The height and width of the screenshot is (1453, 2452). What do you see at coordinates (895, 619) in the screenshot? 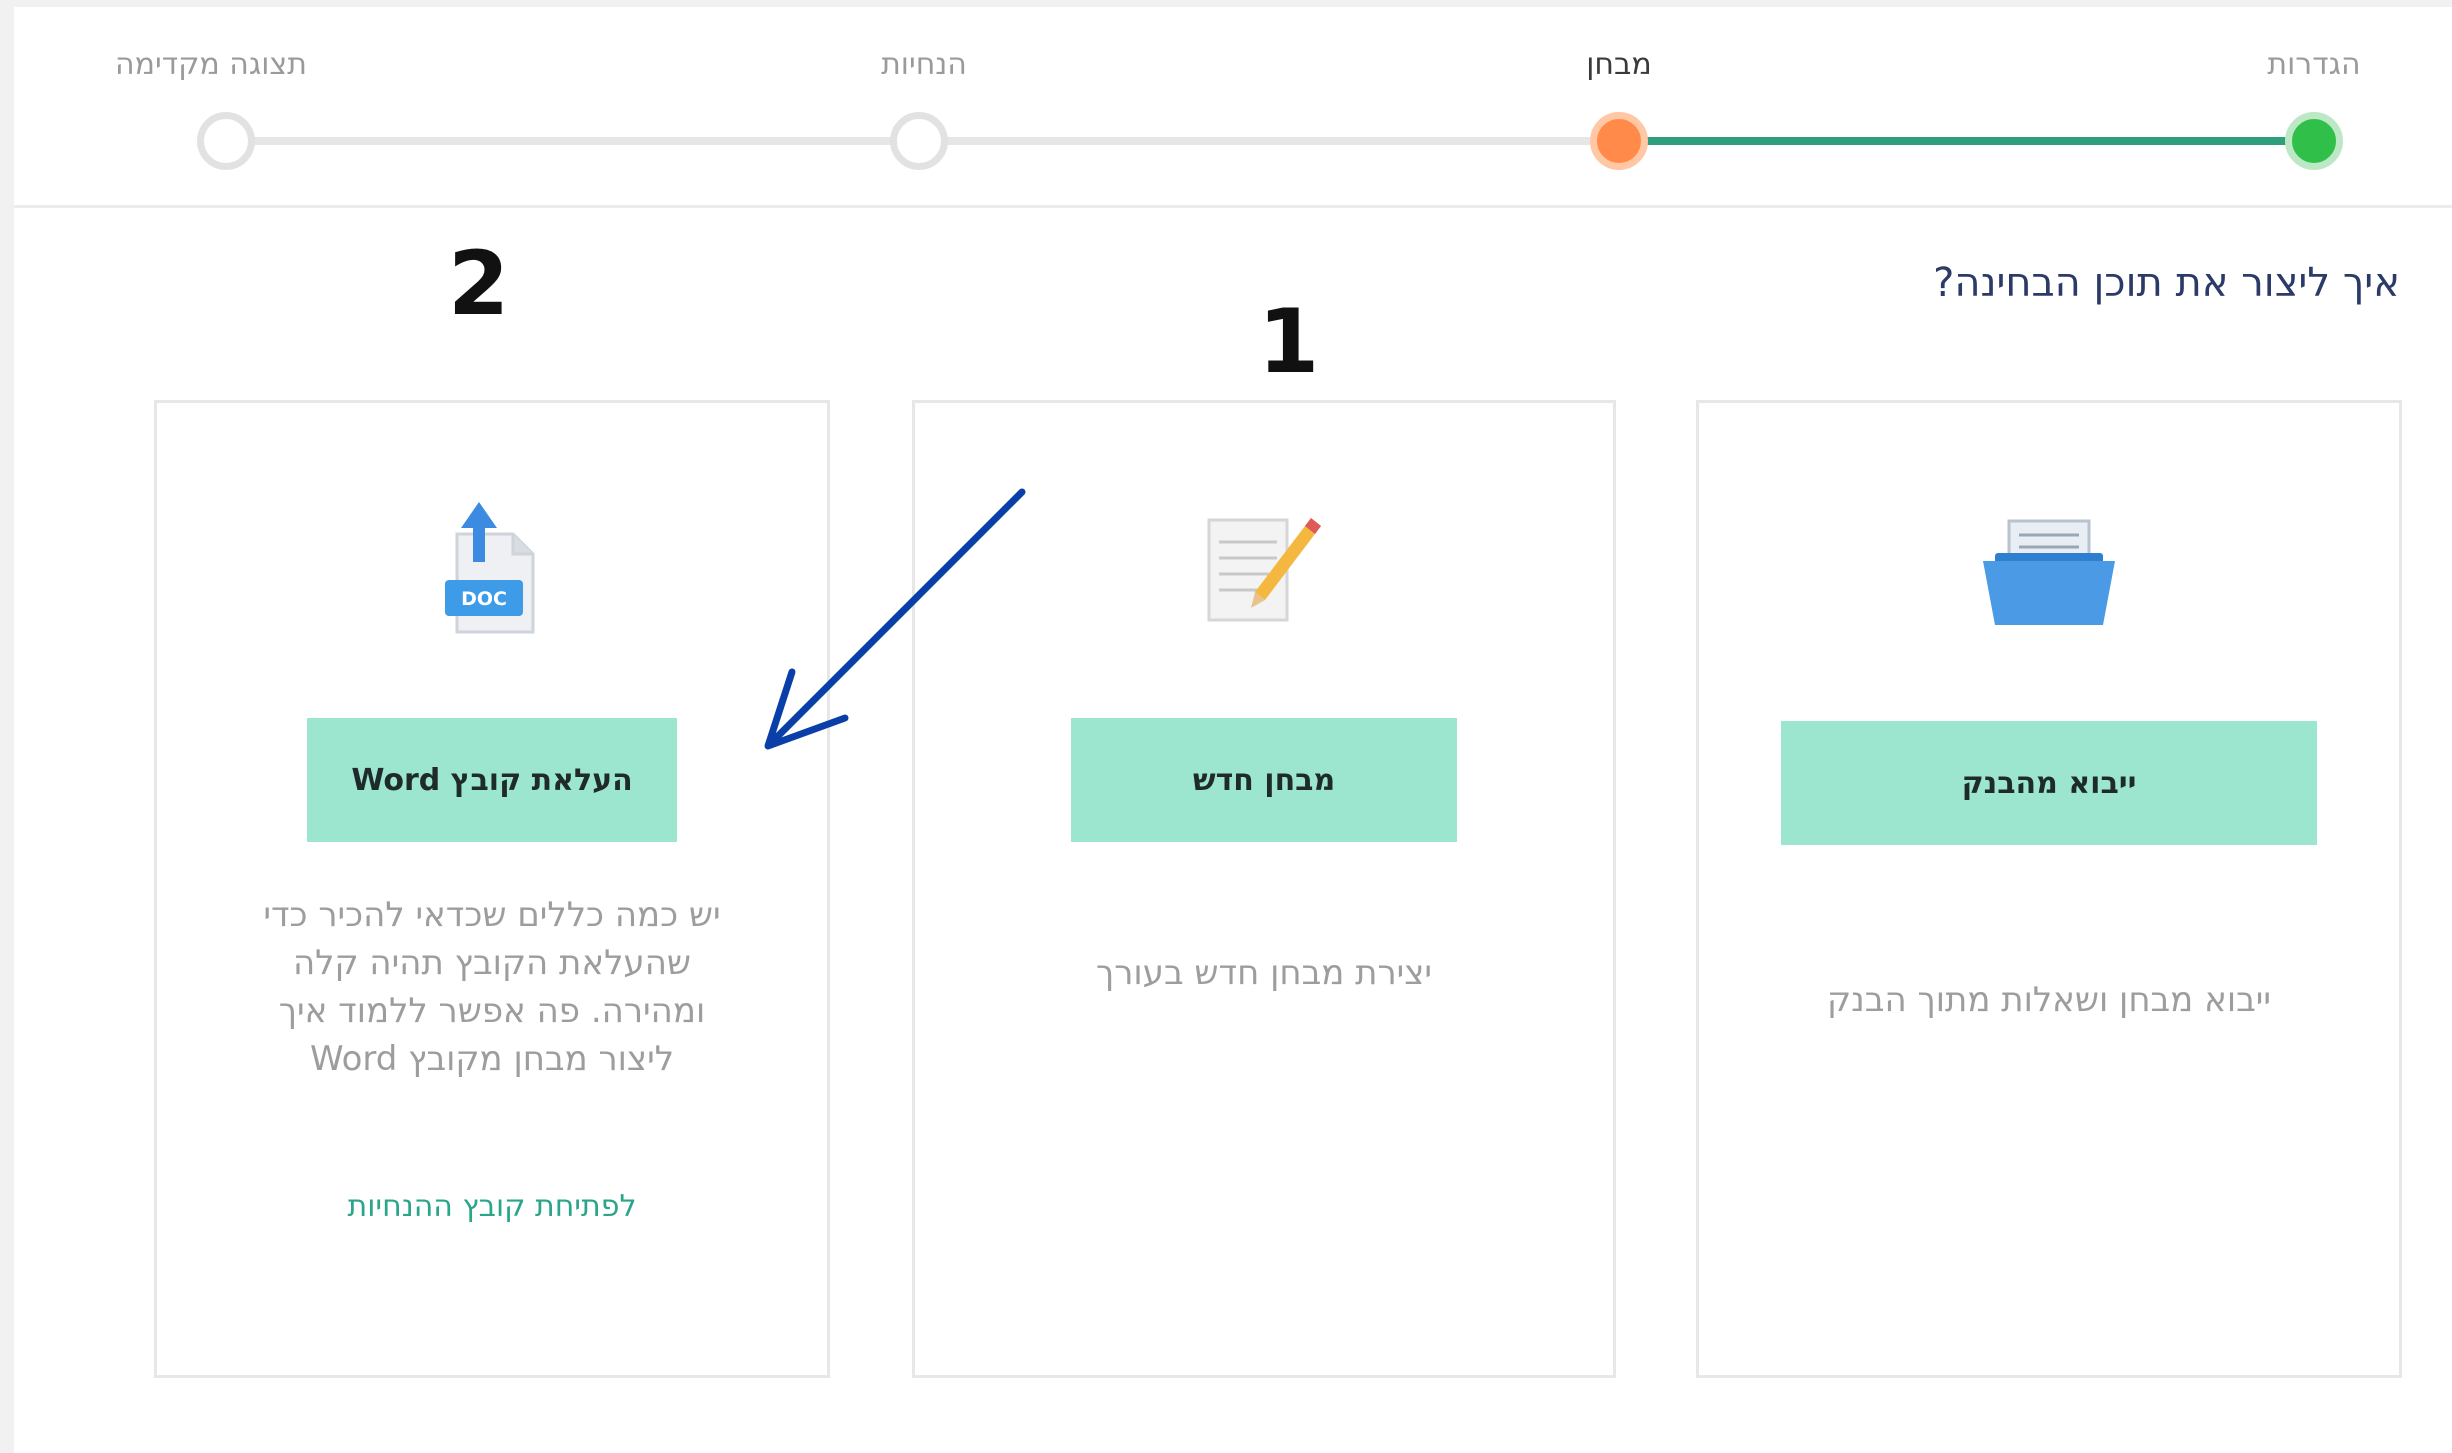
I see `annotation-arrow` at bounding box center [895, 619].